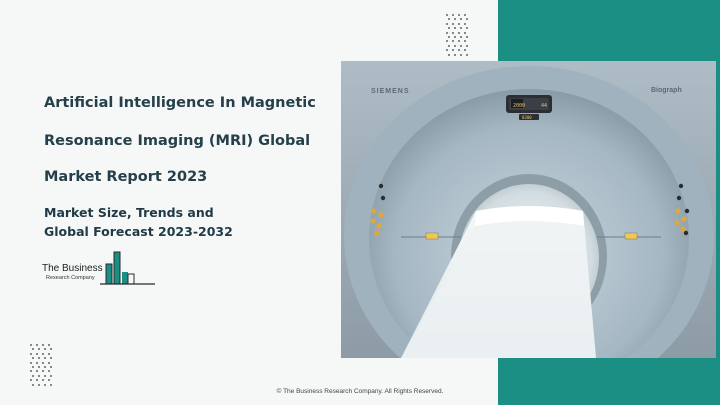  What do you see at coordinates (527, 117) in the screenshot?
I see `photo-display-bottom: 0300` at bounding box center [527, 117].